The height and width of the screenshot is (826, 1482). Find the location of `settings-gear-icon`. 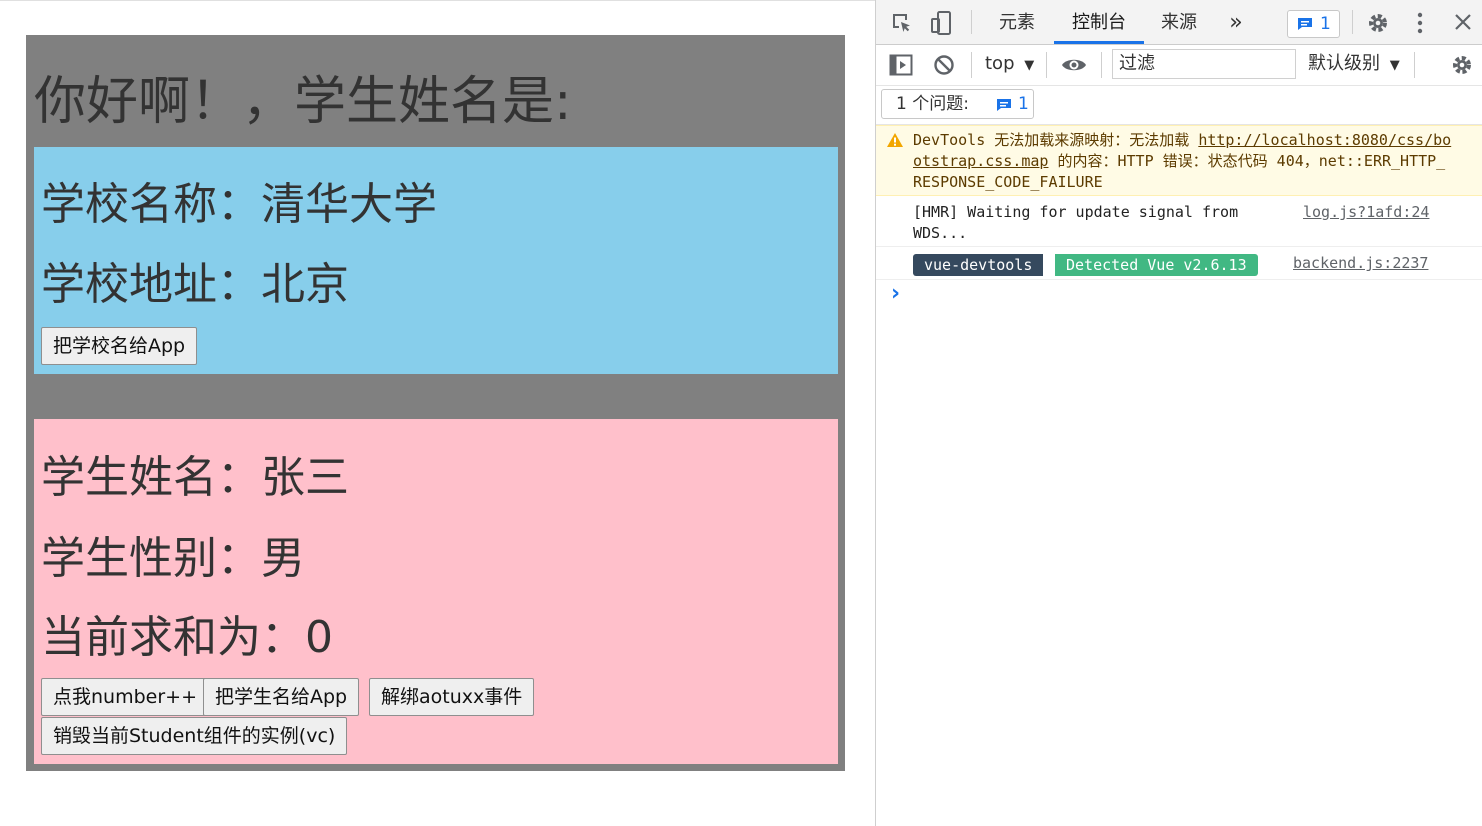

settings-gear-icon is located at coordinates (1378, 25).